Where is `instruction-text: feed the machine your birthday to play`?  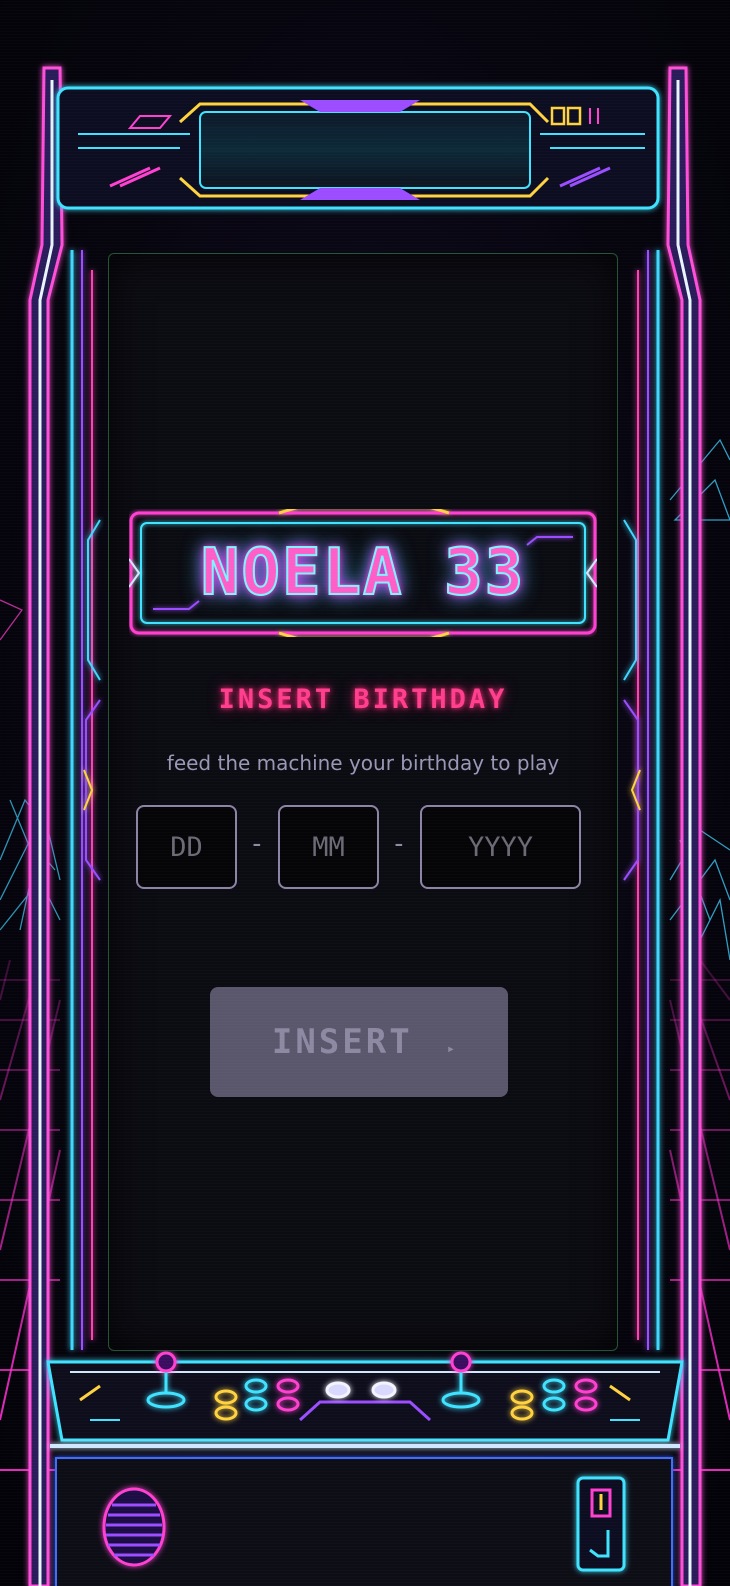
instruction-text: feed the machine your birthday to play is located at coordinates (363, 763).